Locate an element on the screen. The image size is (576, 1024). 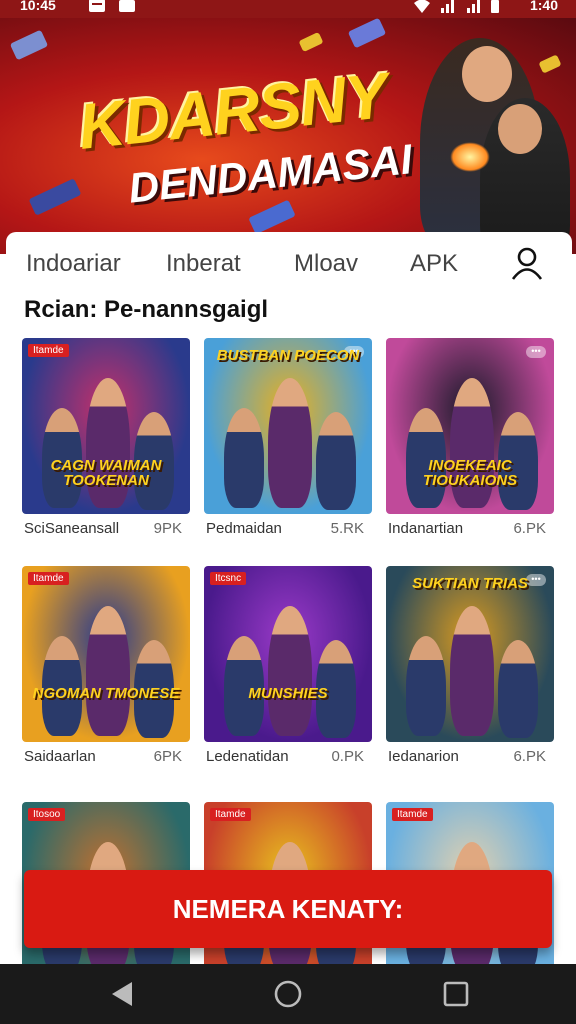
signal-icon is located at coordinates (448, 8).